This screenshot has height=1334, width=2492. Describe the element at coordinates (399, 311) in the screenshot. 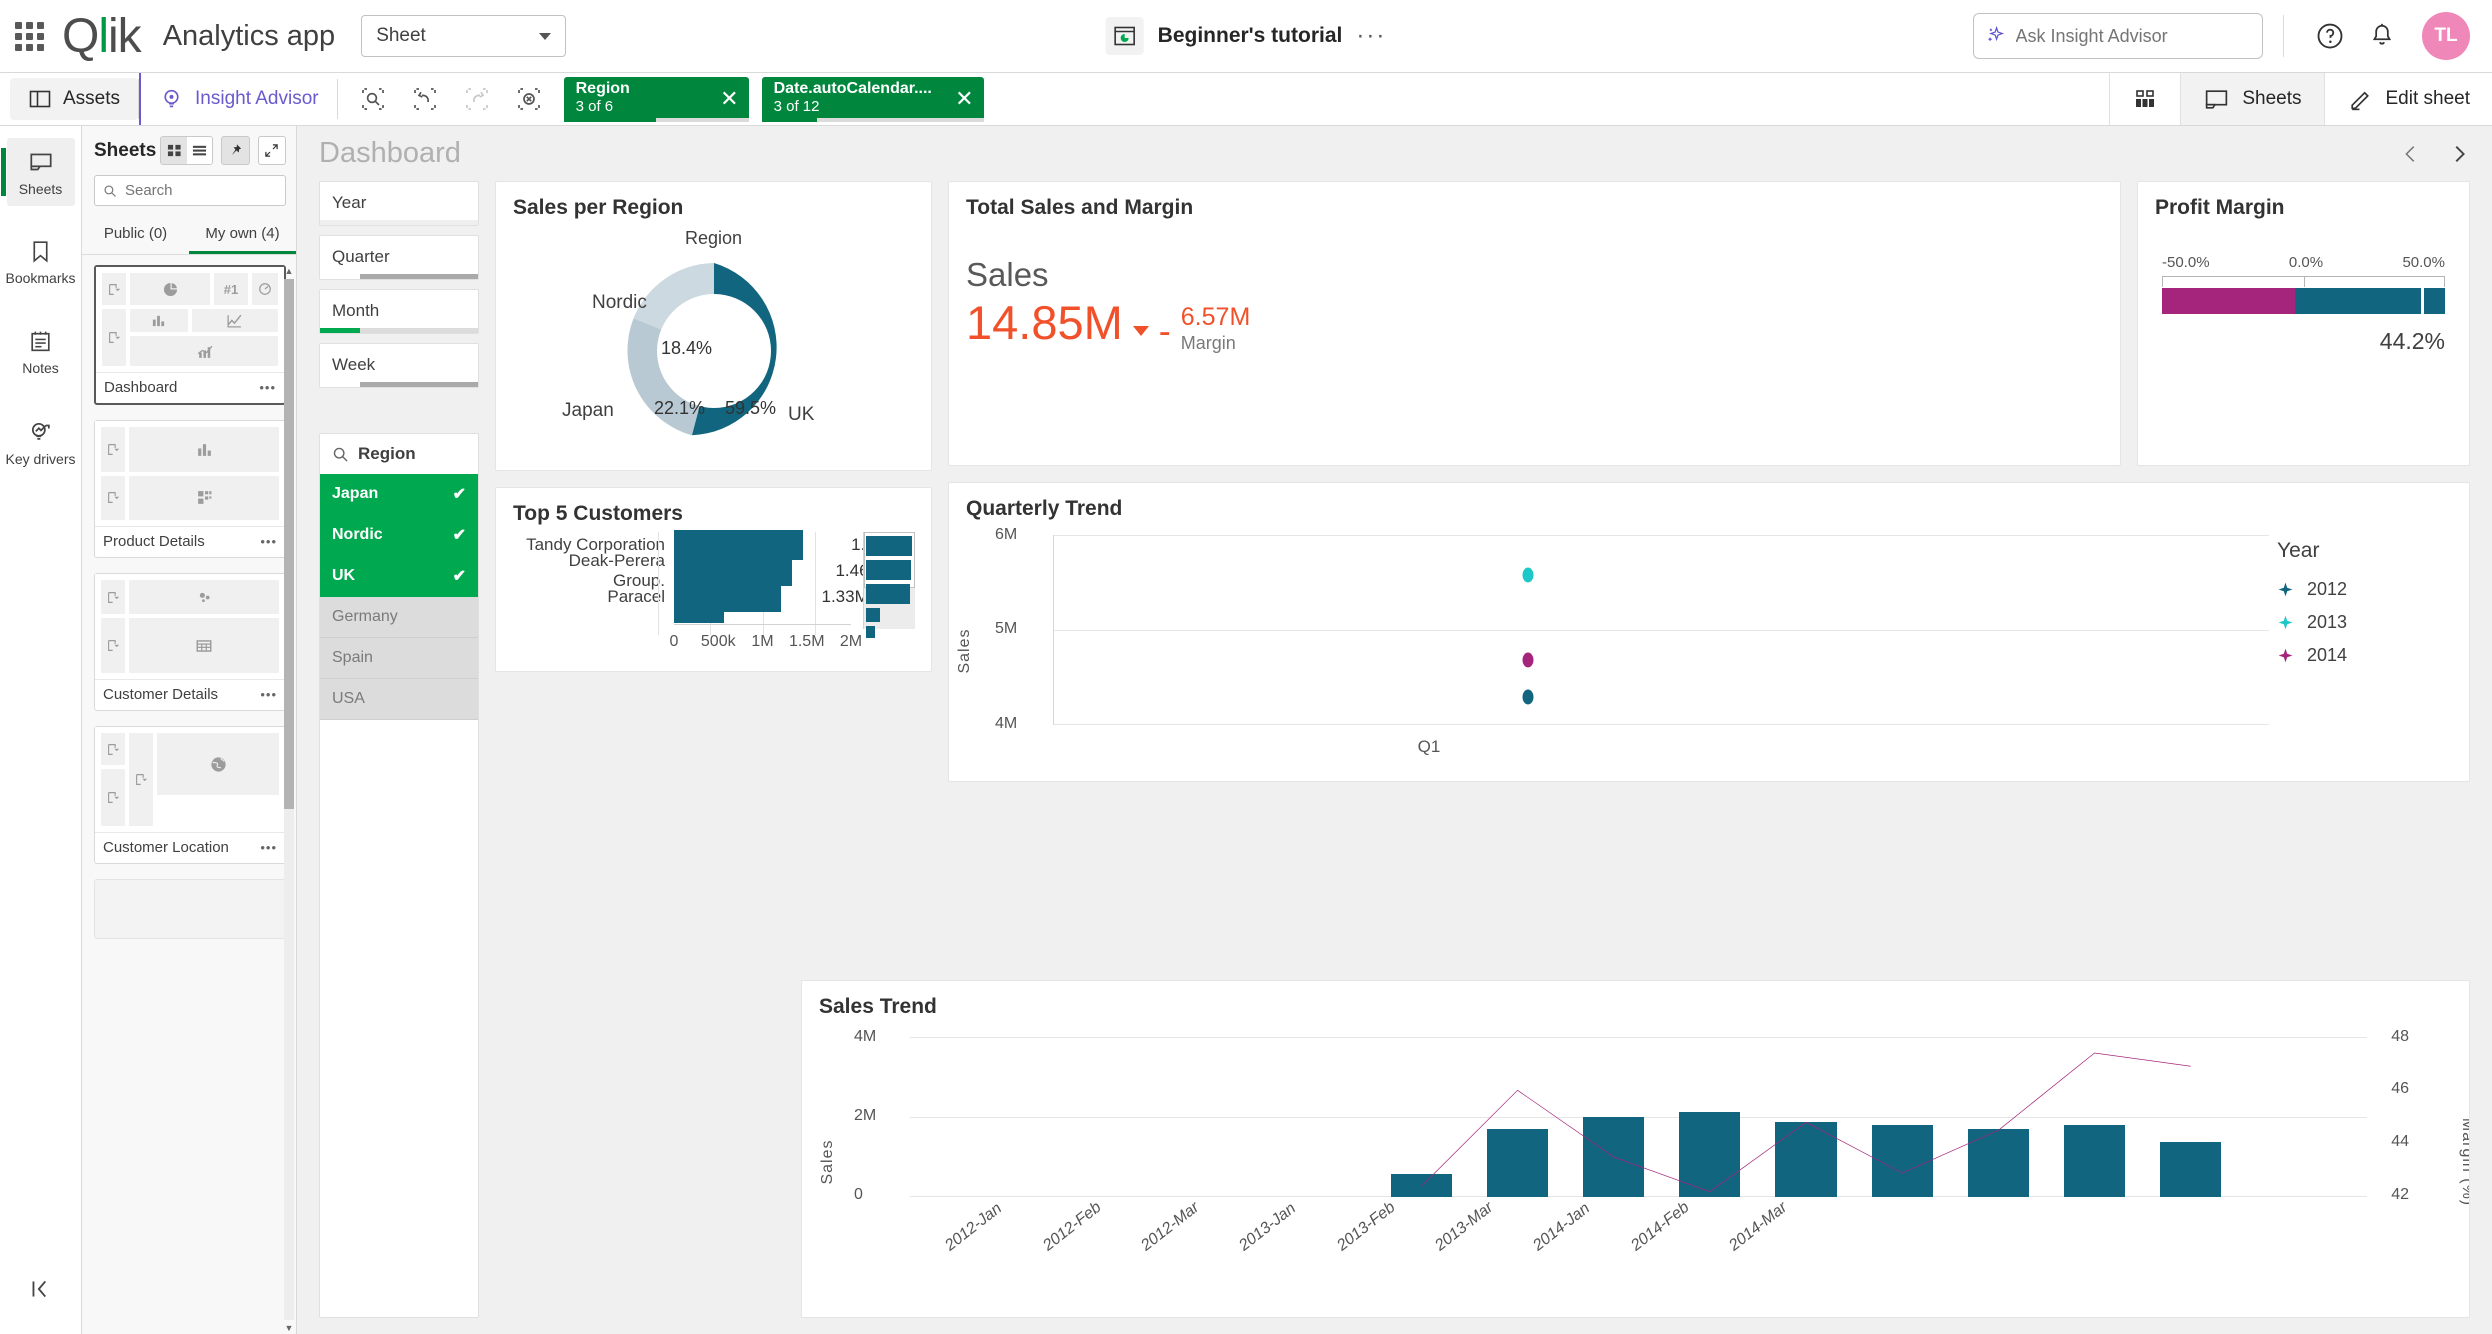

I see `filter-box-month: Month` at that location.